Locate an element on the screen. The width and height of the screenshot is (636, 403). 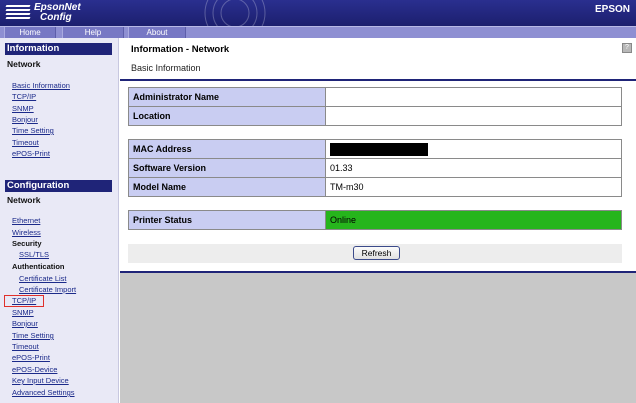
sidebar-config-advanced-settings: Advanced Settings is located at coordinates (43, 392).